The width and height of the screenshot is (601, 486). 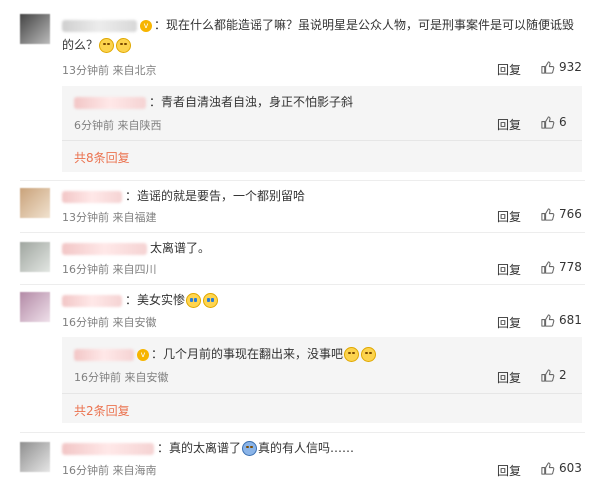 What do you see at coordinates (318, 35) in the screenshot?
I see `comment-text: v ：现在什么都能造谣了嘛？虽说明星是公众人物，可是刑事案件是可以随便诋毁 的么？` at bounding box center [318, 35].